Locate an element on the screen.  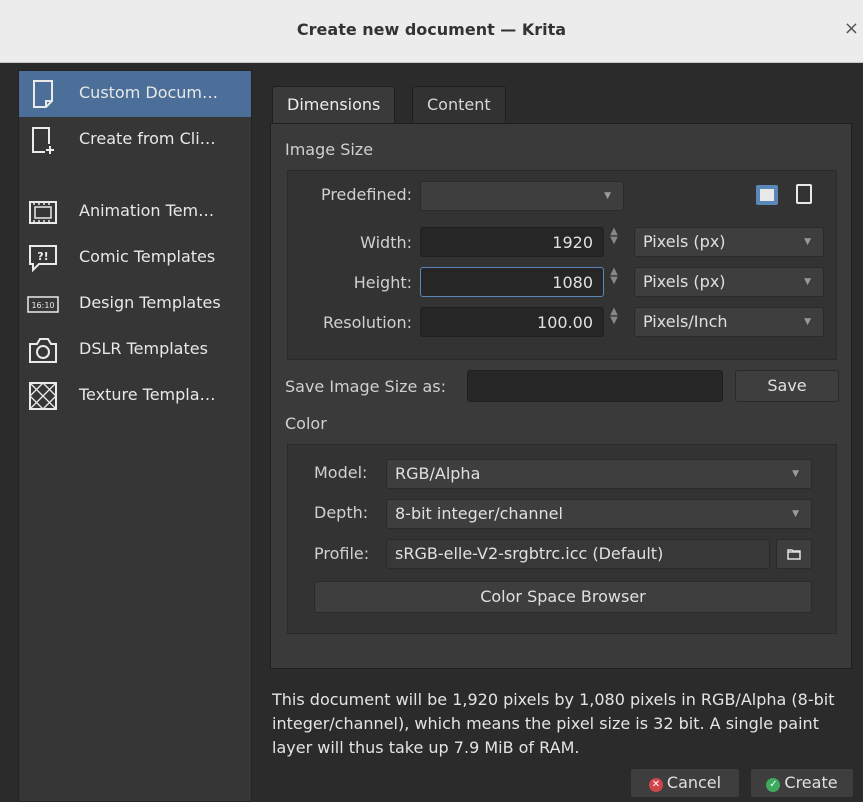
sidebar-item-label: Design Templates is located at coordinates (150, 302).